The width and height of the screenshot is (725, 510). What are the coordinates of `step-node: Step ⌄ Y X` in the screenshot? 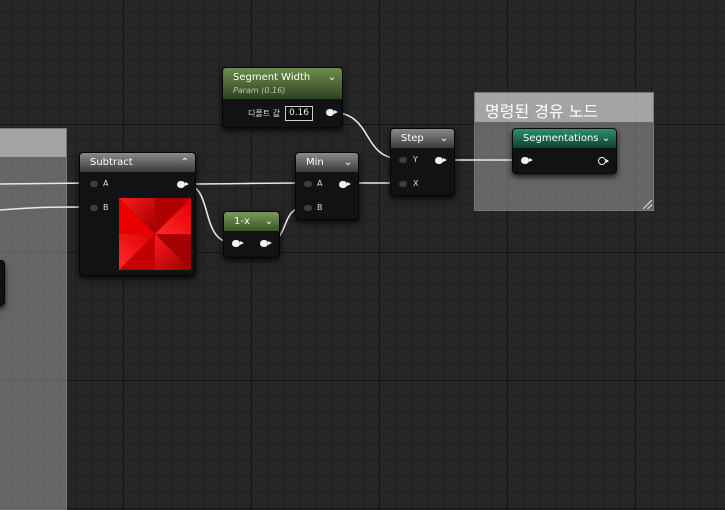 It's located at (422, 162).